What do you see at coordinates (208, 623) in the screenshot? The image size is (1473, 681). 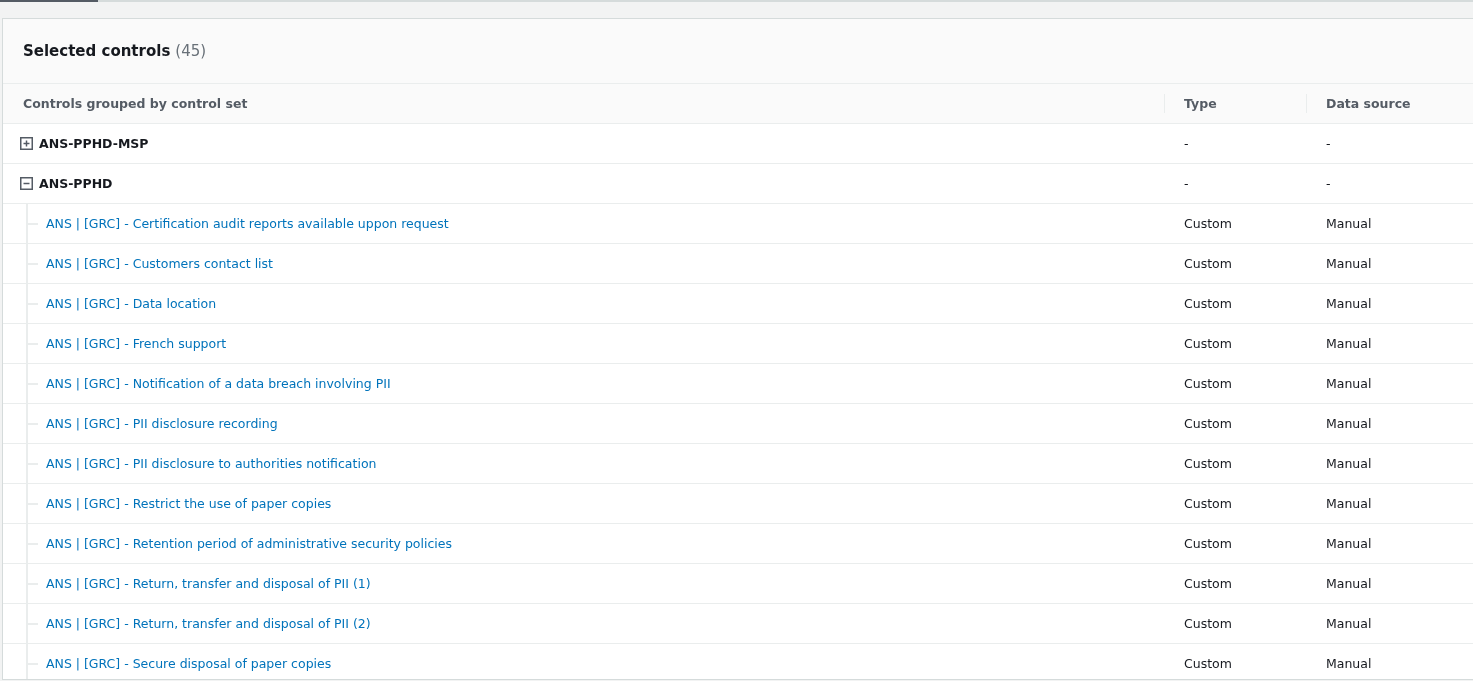 I see `control-link: ANS | [GRC] - Return, transfer and disposal of PII (2)` at bounding box center [208, 623].